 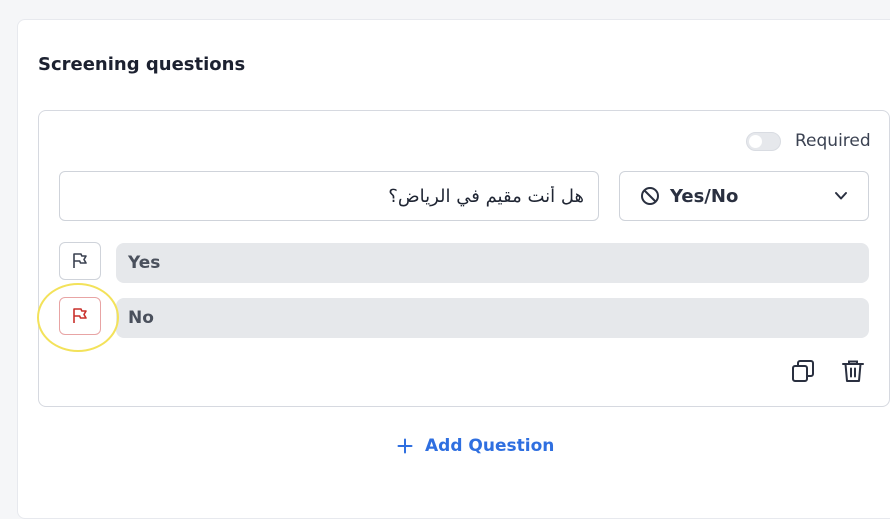 What do you see at coordinates (650, 196) in the screenshot?
I see `ban-icon` at bounding box center [650, 196].